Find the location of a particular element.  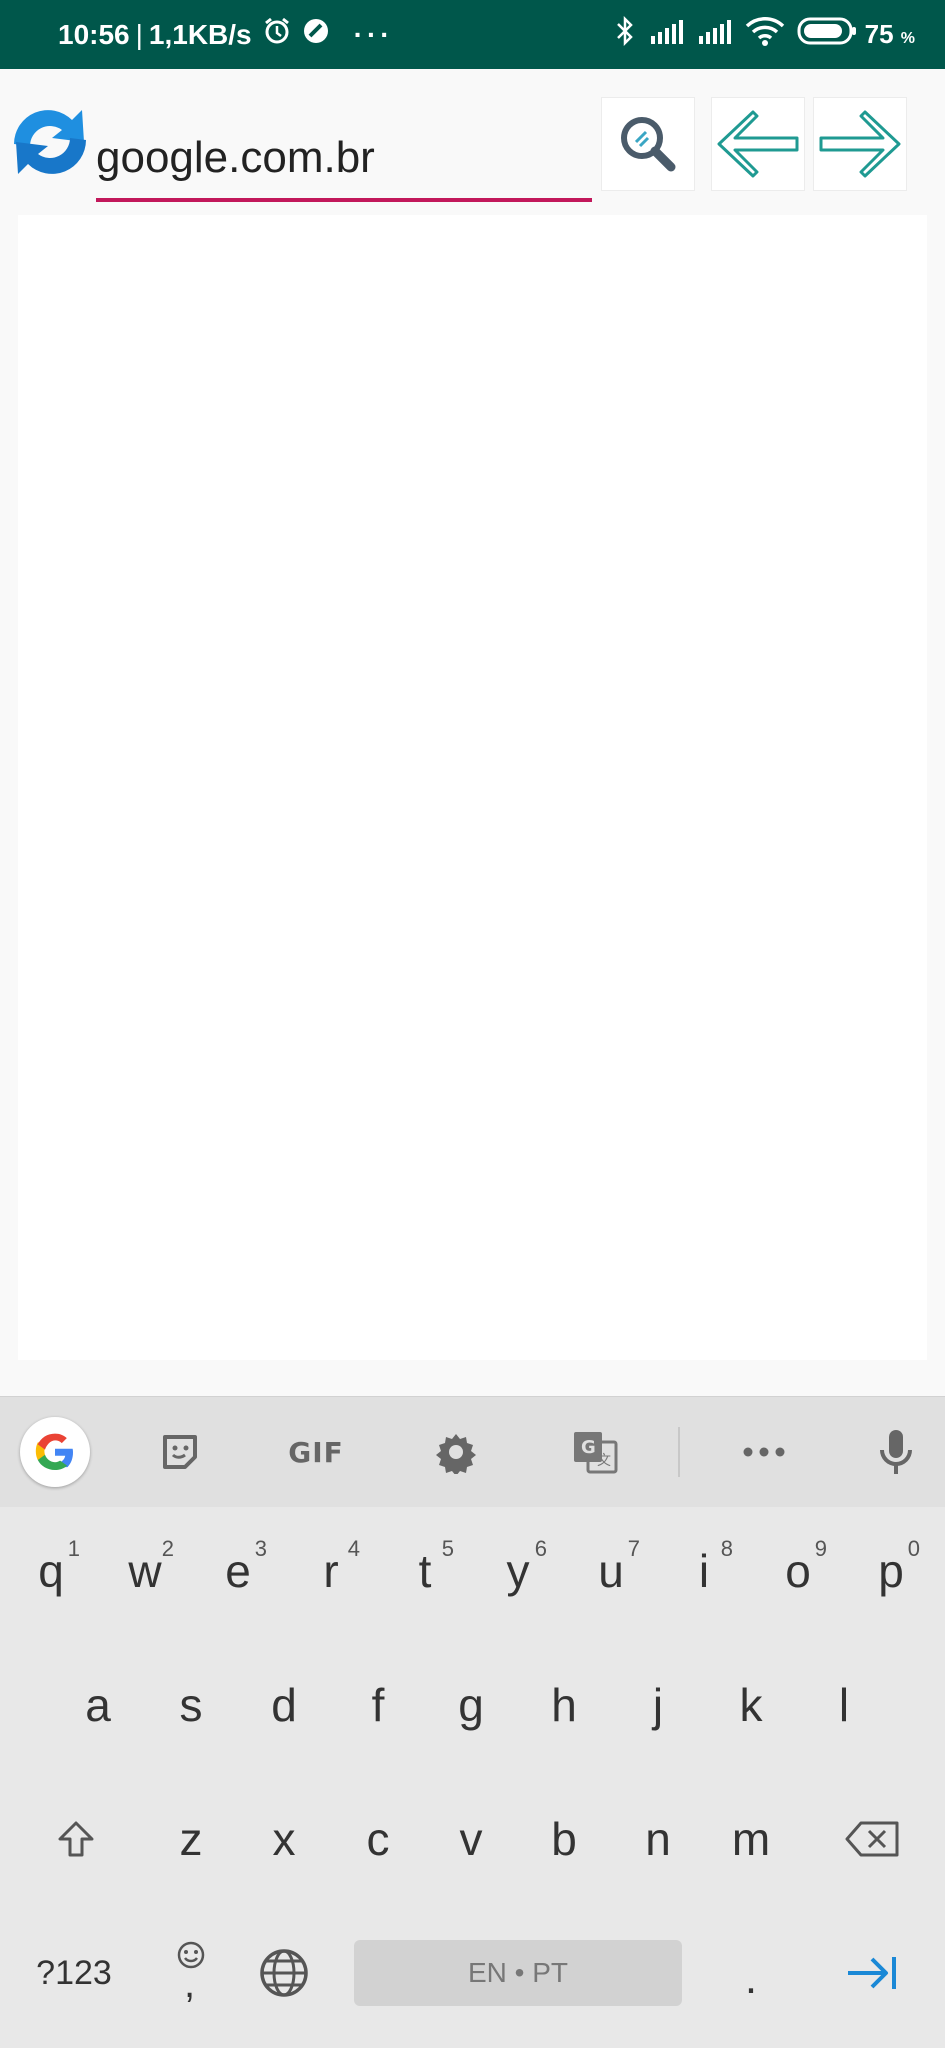

refresh-icon is located at coordinates (50, 142).